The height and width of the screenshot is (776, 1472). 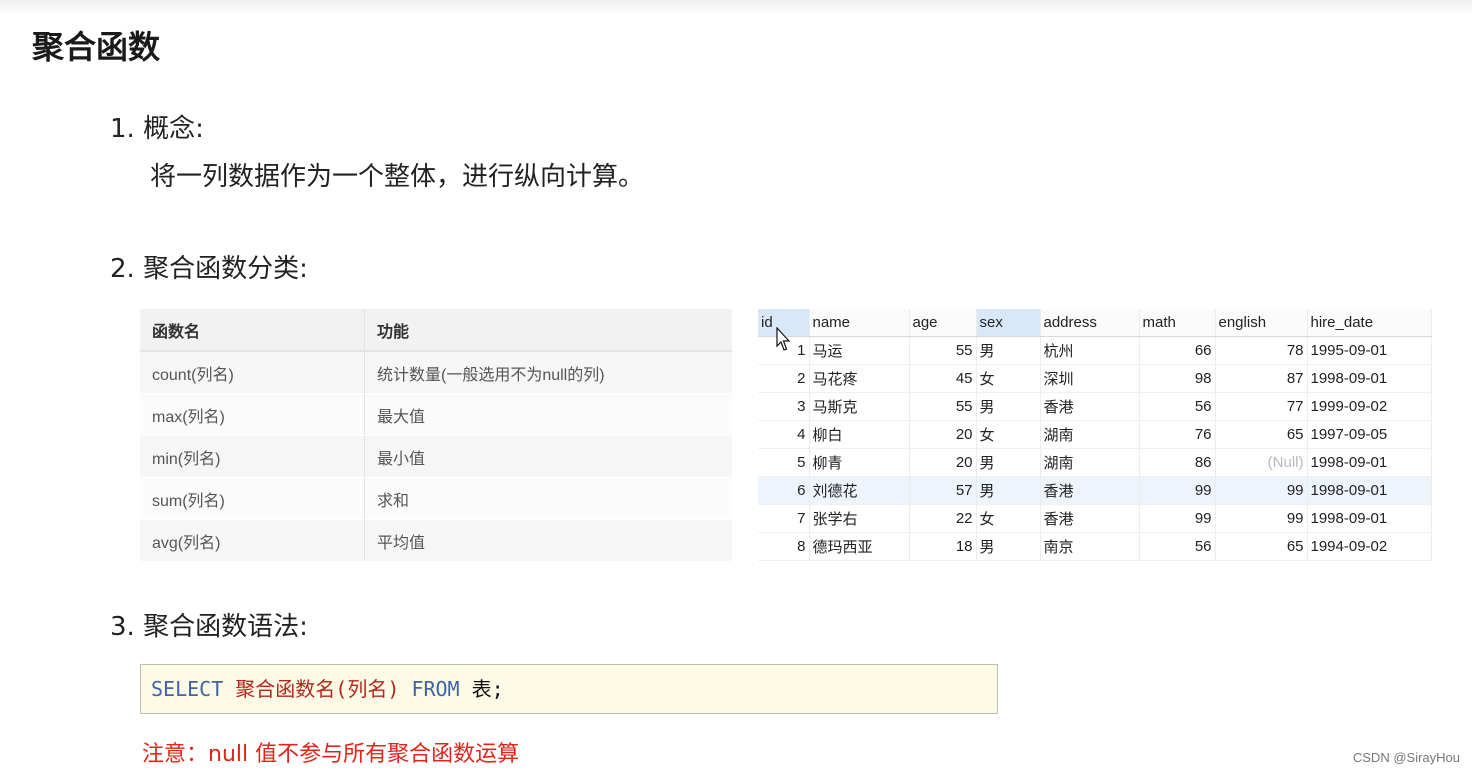 I want to click on column-header-hire-date: hire_date, so click(x=1369, y=323).